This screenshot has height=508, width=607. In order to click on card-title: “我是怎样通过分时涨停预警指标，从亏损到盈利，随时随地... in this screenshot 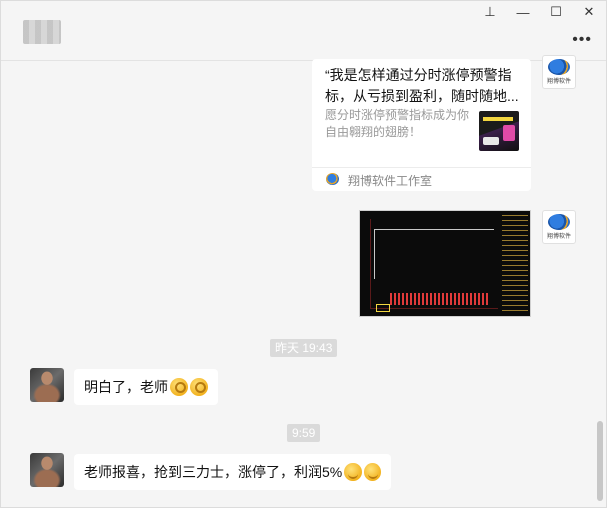, I will do `click(422, 85)`.